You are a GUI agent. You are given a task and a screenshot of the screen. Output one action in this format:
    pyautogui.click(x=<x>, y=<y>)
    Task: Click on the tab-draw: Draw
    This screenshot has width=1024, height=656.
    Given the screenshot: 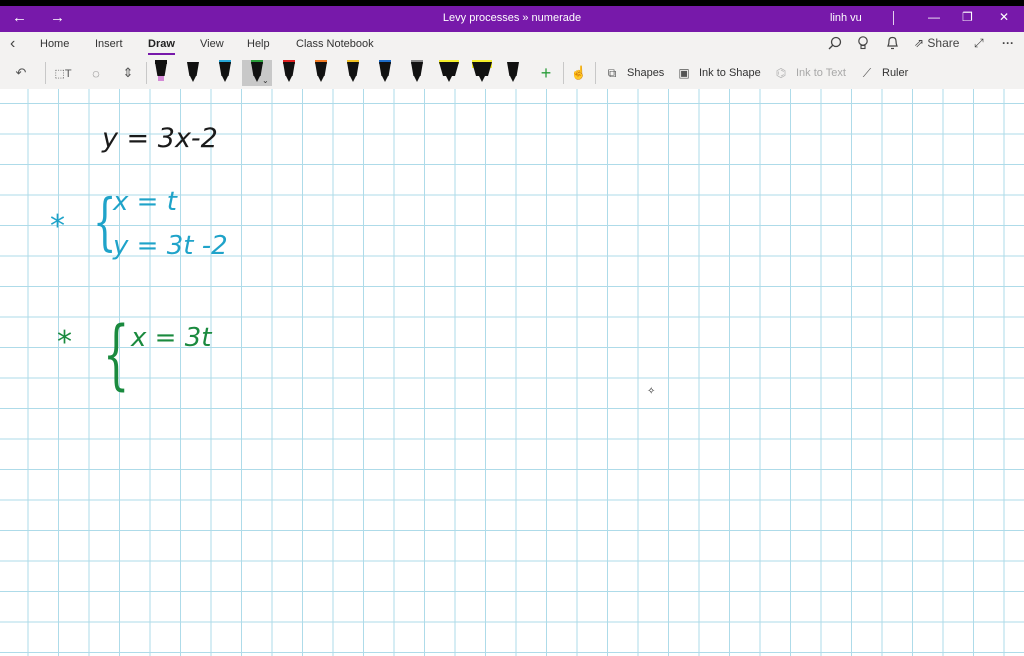 What is the action you would take?
    pyautogui.click(x=161, y=46)
    